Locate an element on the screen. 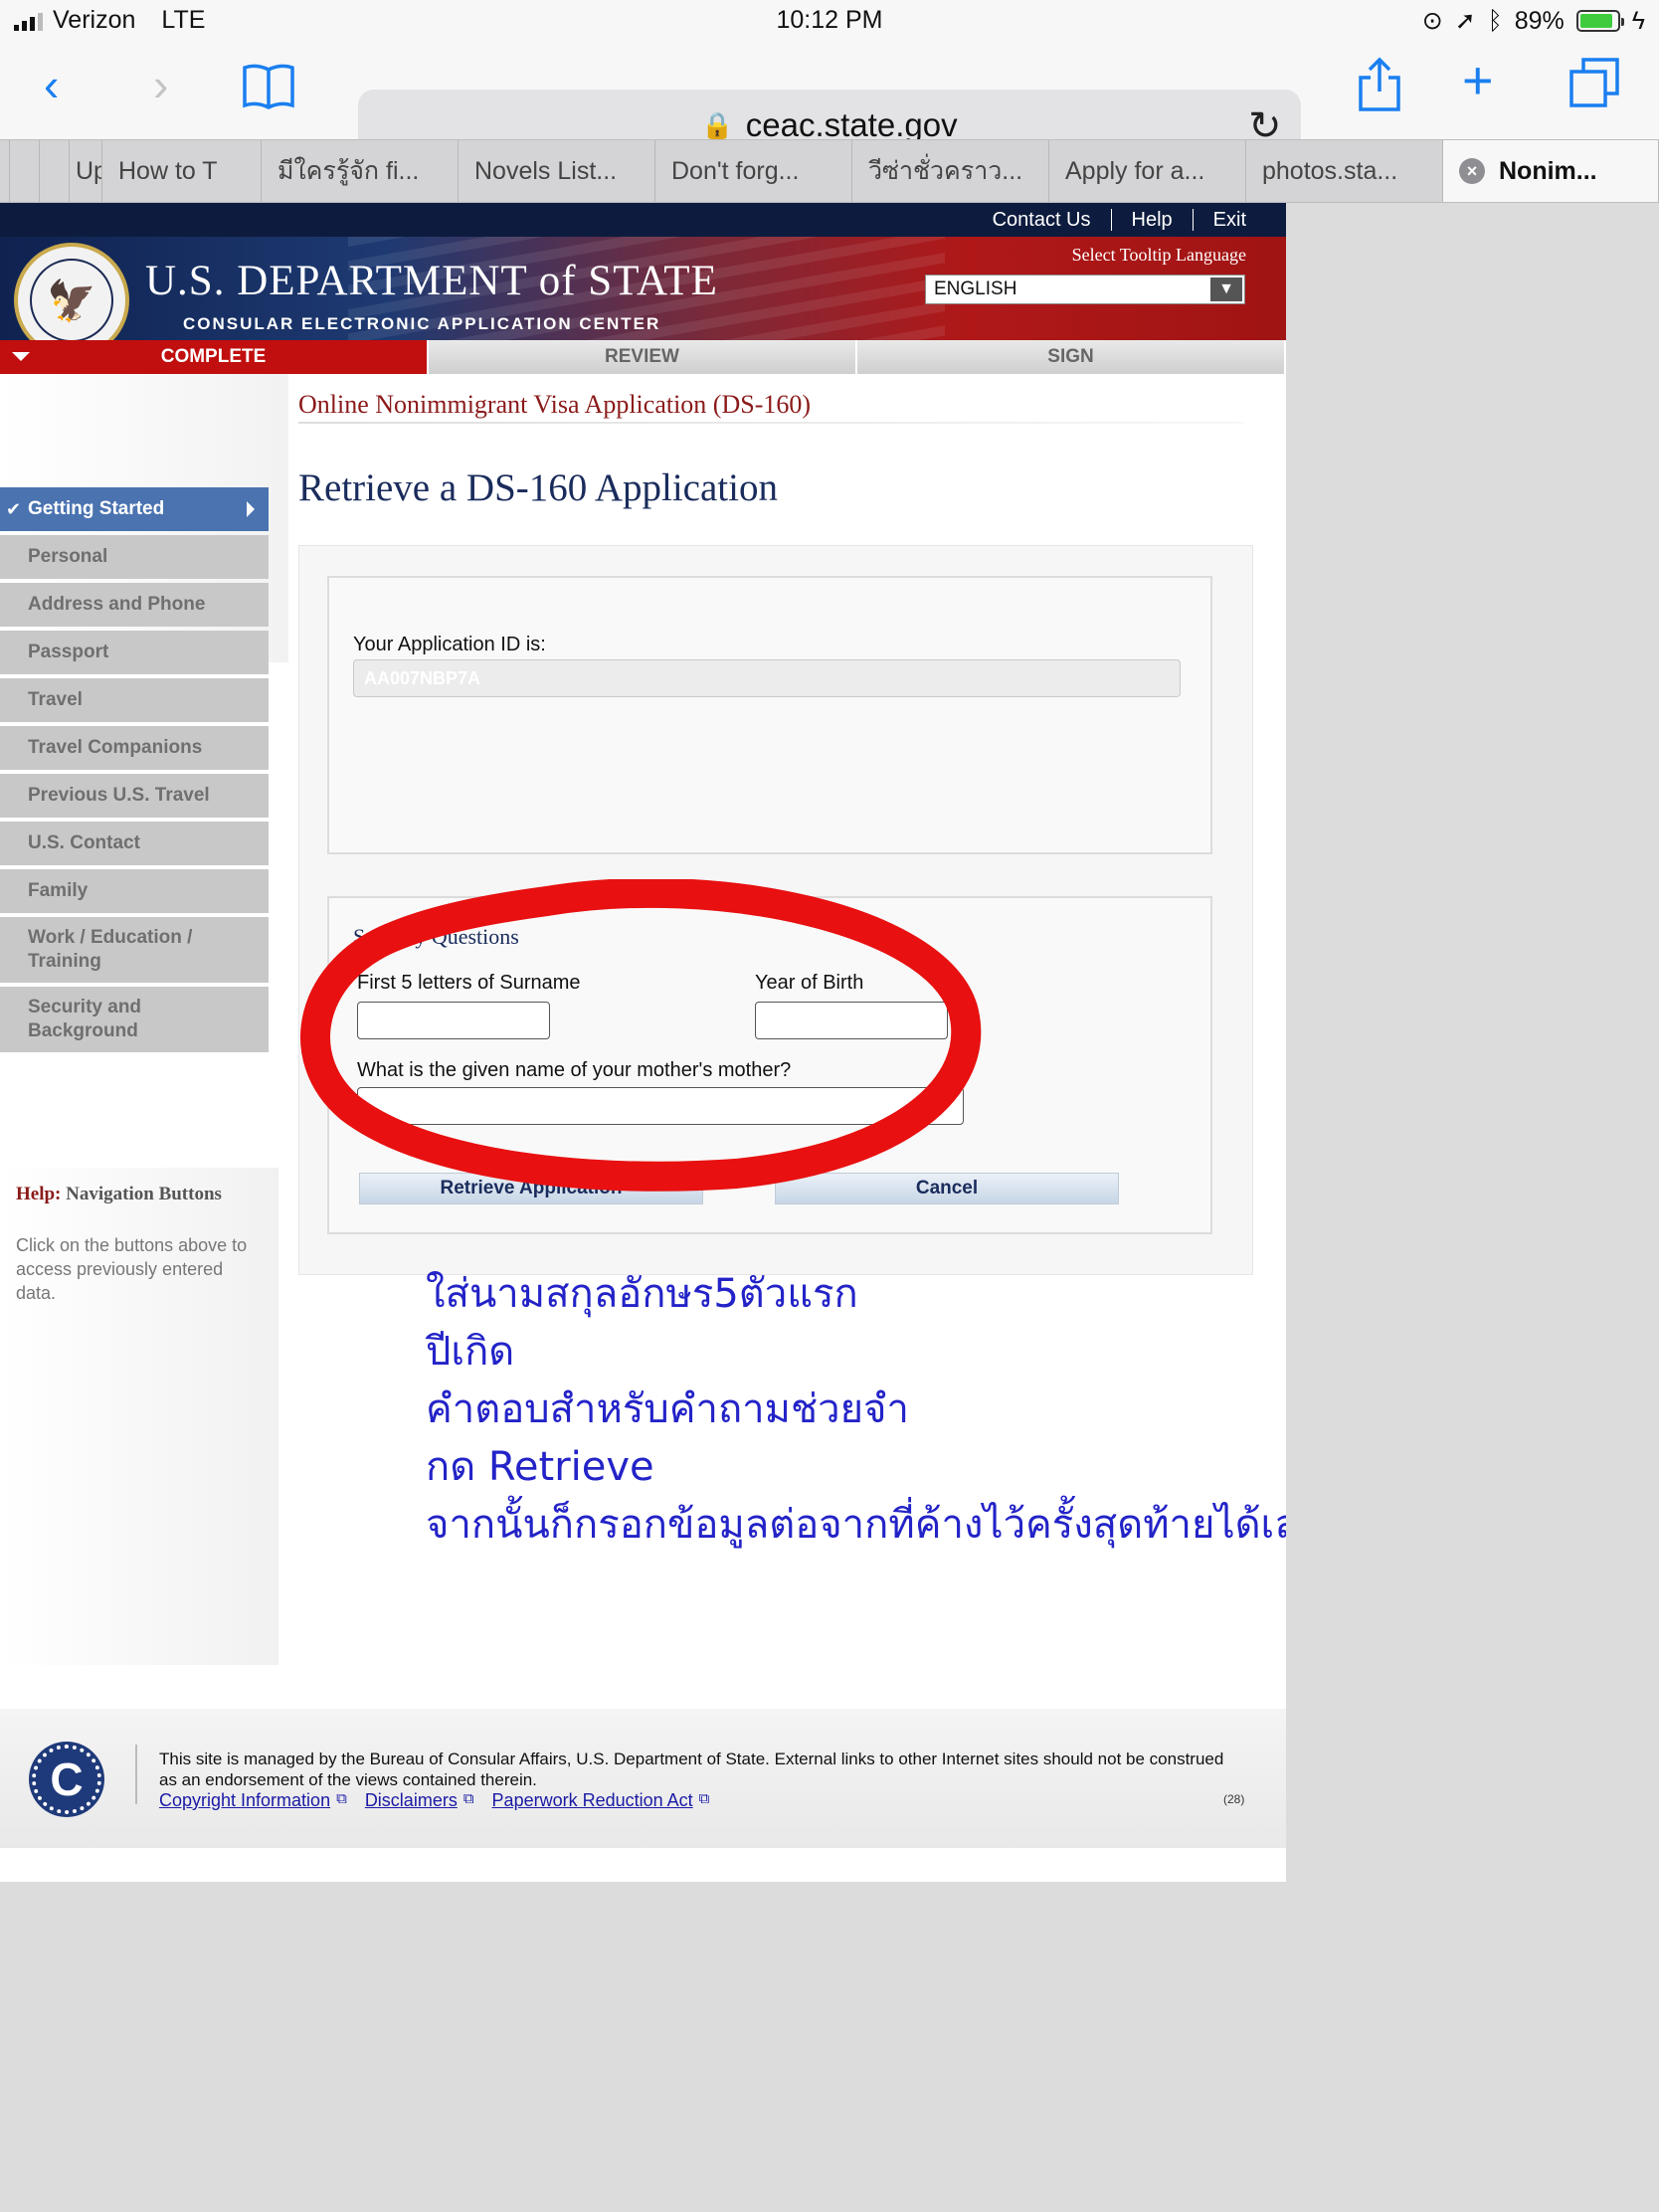 This screenshot has width=1659, height=2212. status-bar: Verizon LTE 10:12 PM ⊙ ➚ ᛒ 89% ϟ is located at coordinates (829, 21).